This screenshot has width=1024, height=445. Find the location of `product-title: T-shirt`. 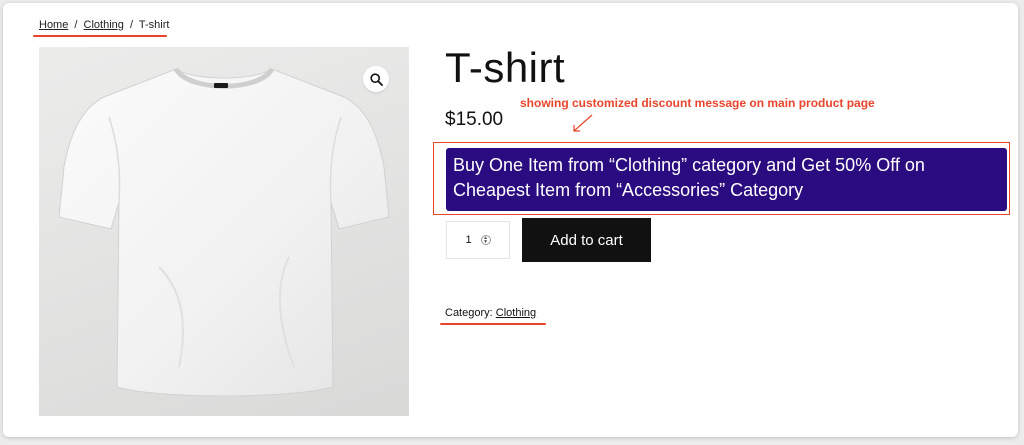

product-title: T-shirt is located at coordinates (505, 67).